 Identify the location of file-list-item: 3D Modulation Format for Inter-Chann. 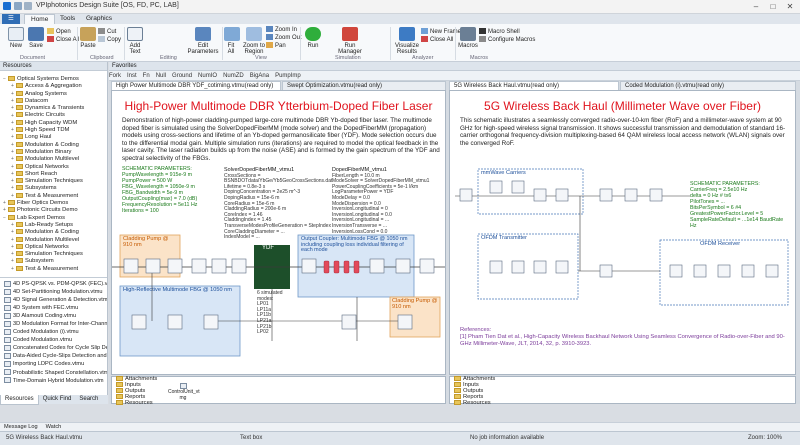
(53, 324).